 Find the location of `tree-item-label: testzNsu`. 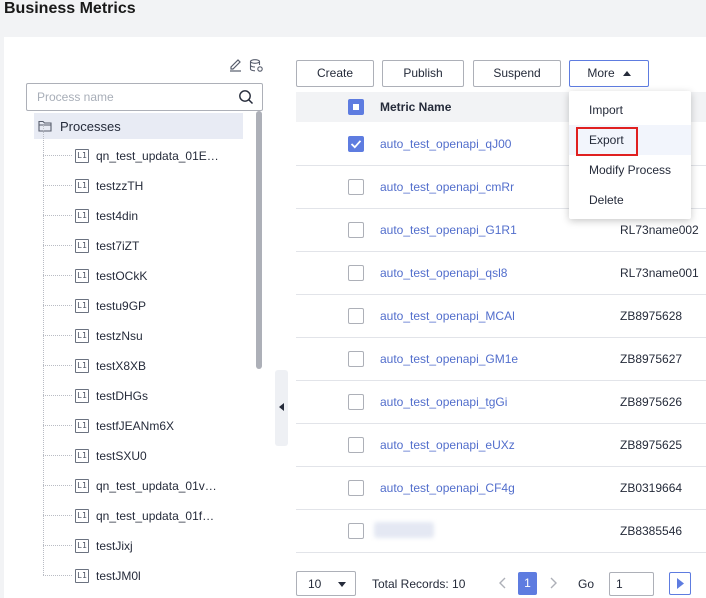

tree-item-label: testzNsu is located at coordinates (119, 336).